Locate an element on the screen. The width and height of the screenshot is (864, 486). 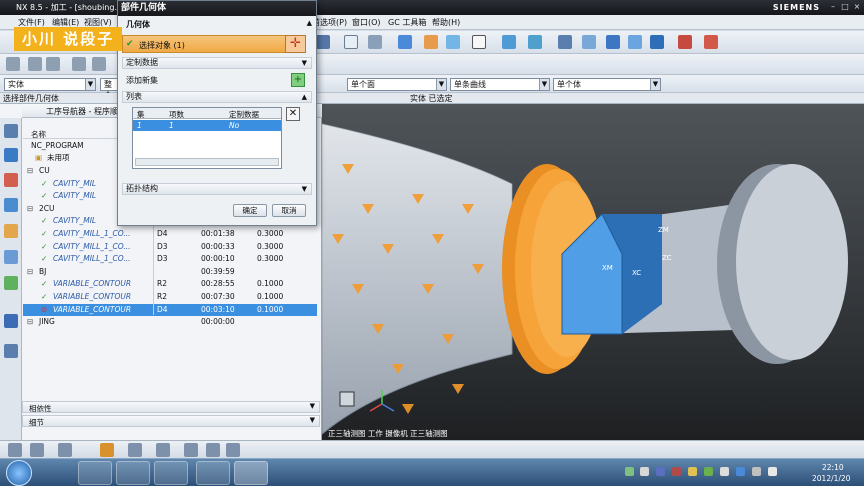
list-row: 1 1 No is located at coordinates (207, 125).